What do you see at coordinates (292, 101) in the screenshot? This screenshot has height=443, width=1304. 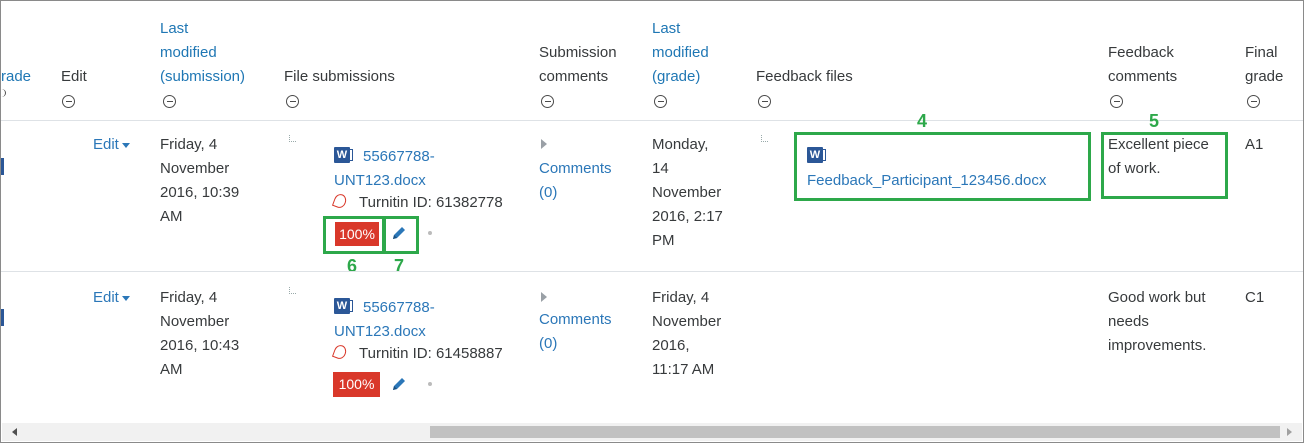 I see `collapse-file-submissions-icon` at bounding box center [292, 101].